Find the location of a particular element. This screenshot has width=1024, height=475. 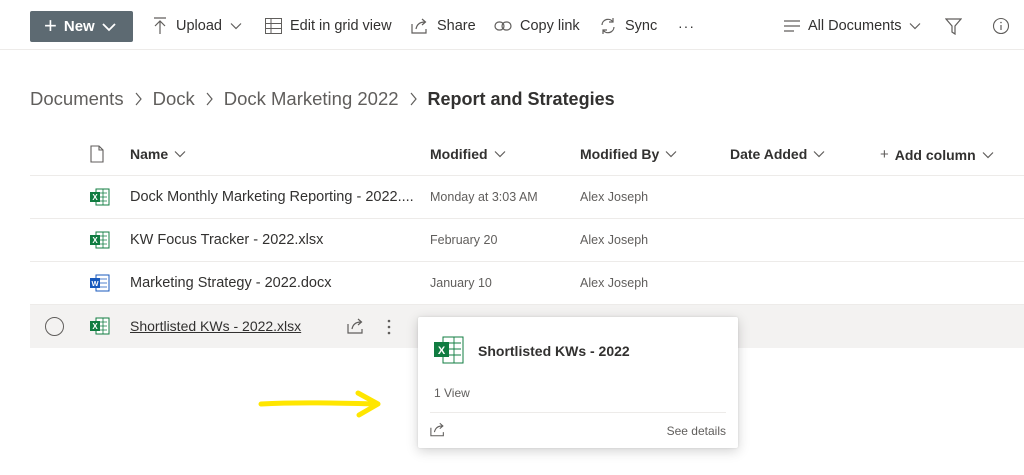

breadcrumb-item-dock: Dock is located at coordinates (174, 99).